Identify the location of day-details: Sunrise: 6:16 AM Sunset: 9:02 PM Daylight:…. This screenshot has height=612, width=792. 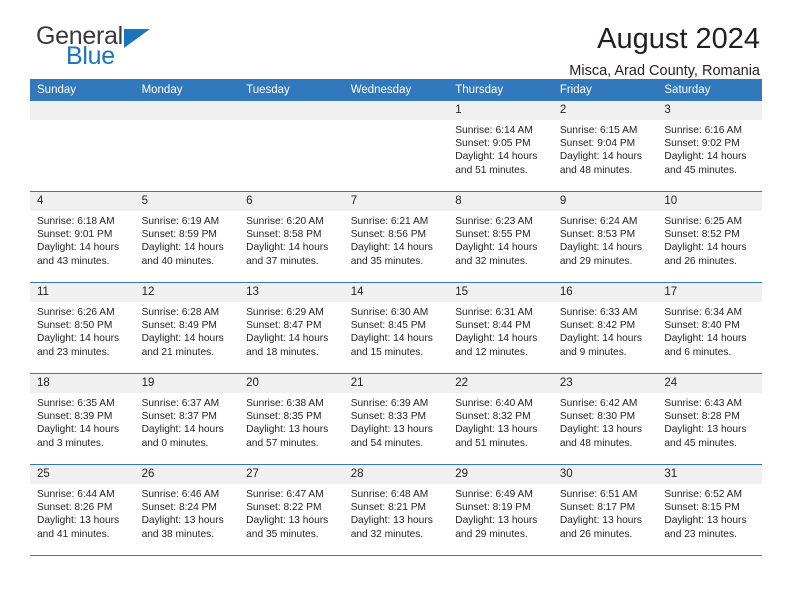
(709, 148).